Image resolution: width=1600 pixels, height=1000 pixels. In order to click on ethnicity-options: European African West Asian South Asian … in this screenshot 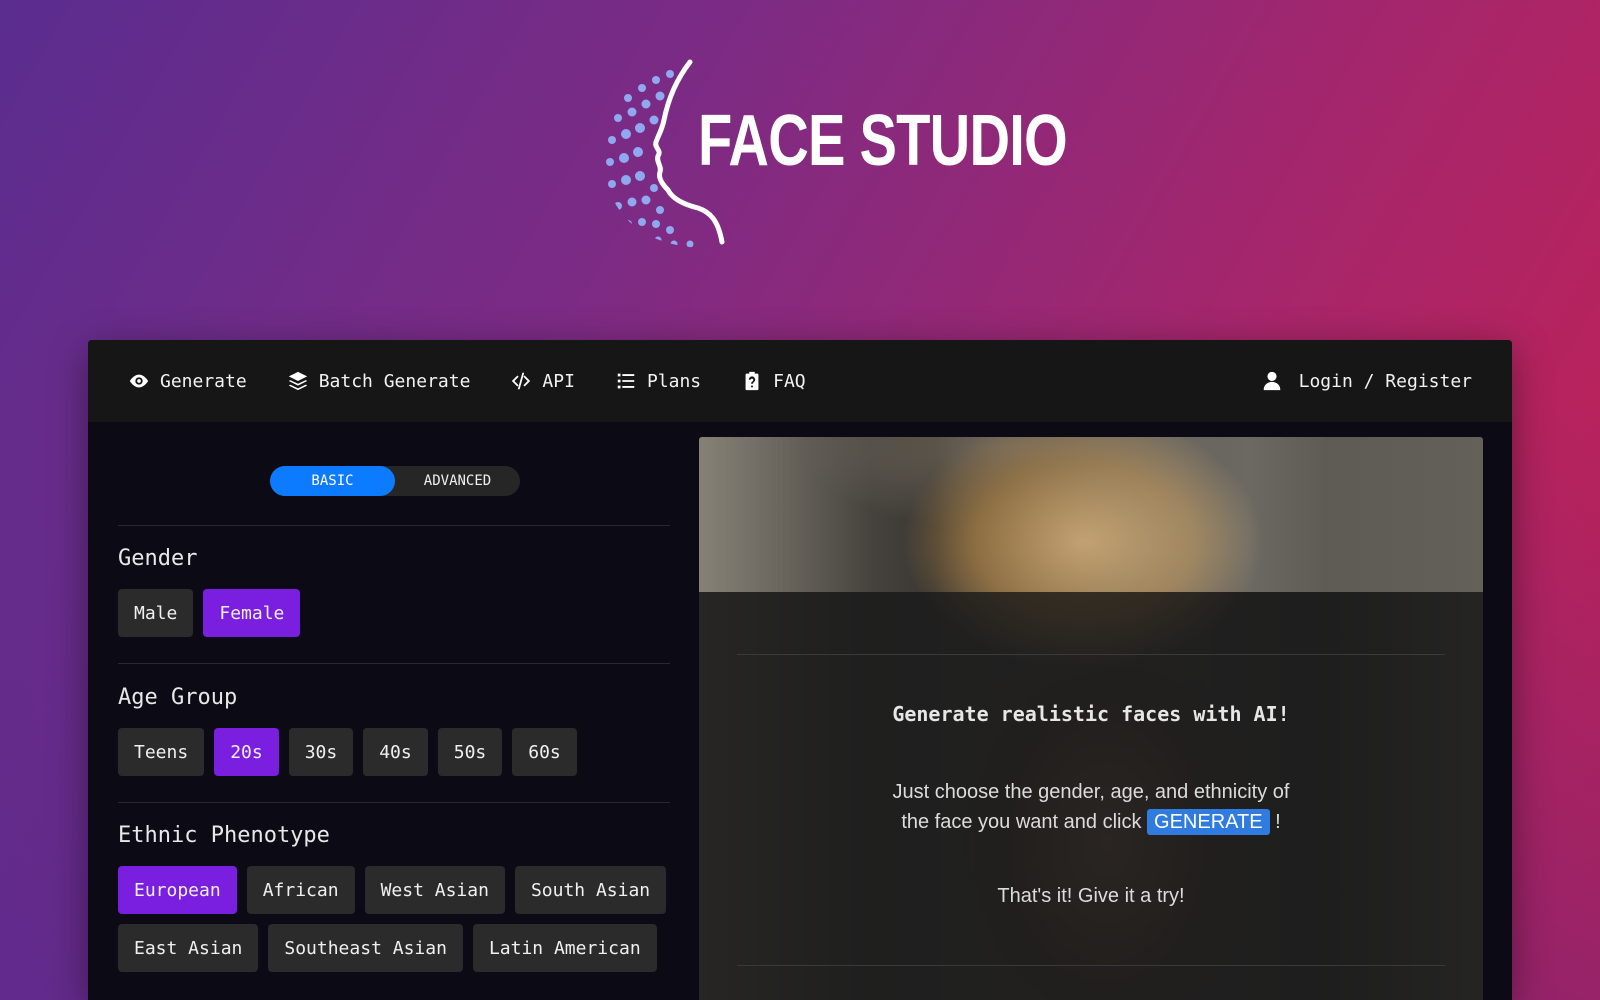, I will do `click(394, 919)`.